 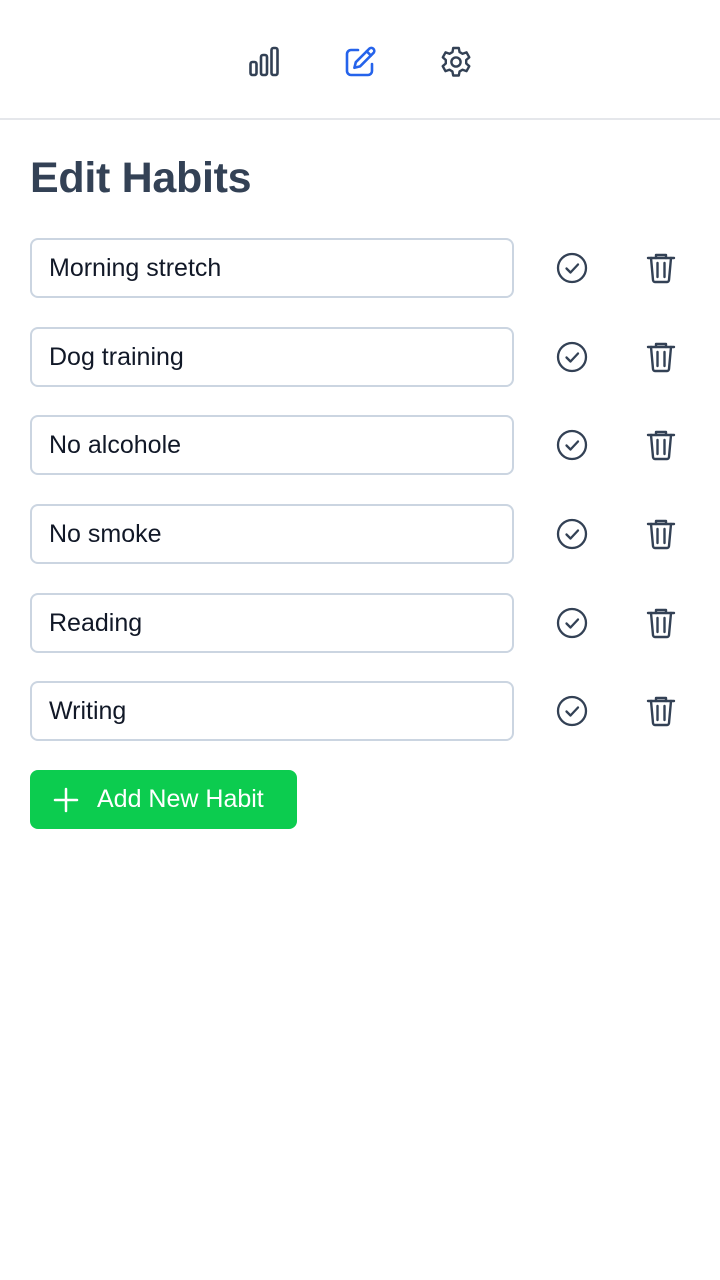 I want to click on bar-chart-icon, so click(x=264, y=61).